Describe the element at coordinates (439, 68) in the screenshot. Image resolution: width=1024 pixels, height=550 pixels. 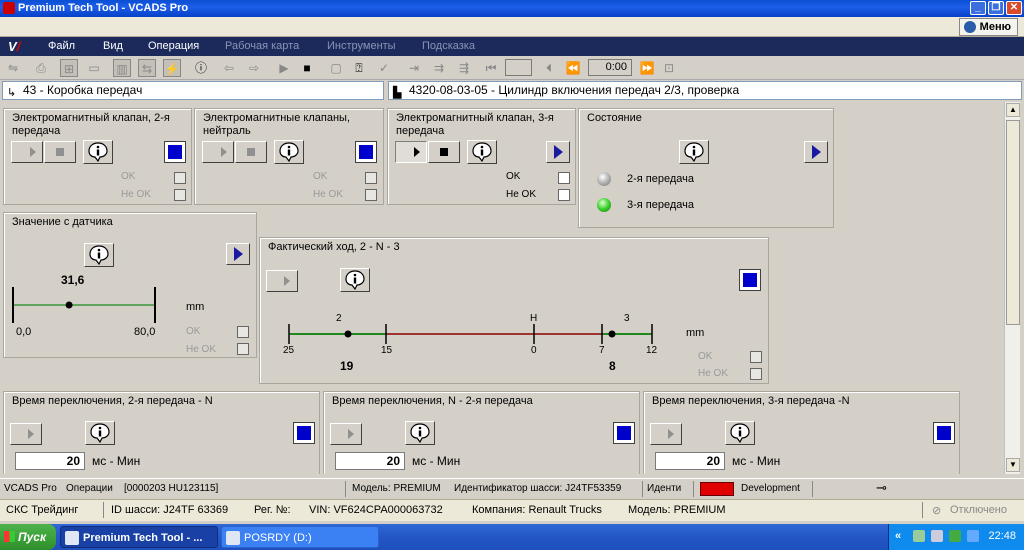
I see `step2-icon: ⇉` at that location.